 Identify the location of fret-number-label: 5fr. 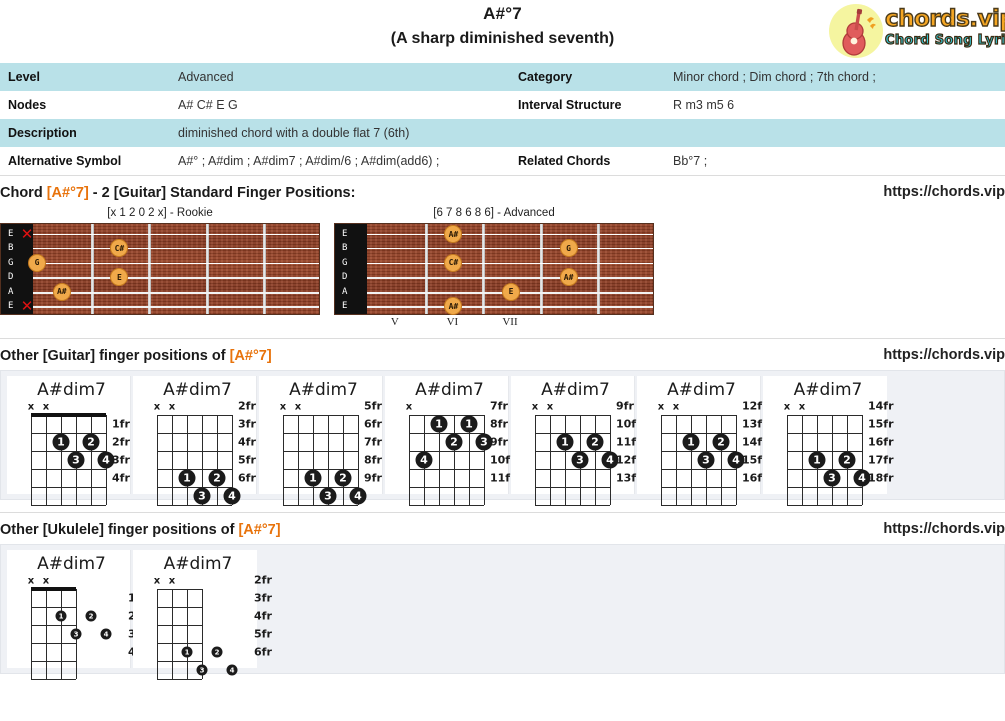
(373, 406).